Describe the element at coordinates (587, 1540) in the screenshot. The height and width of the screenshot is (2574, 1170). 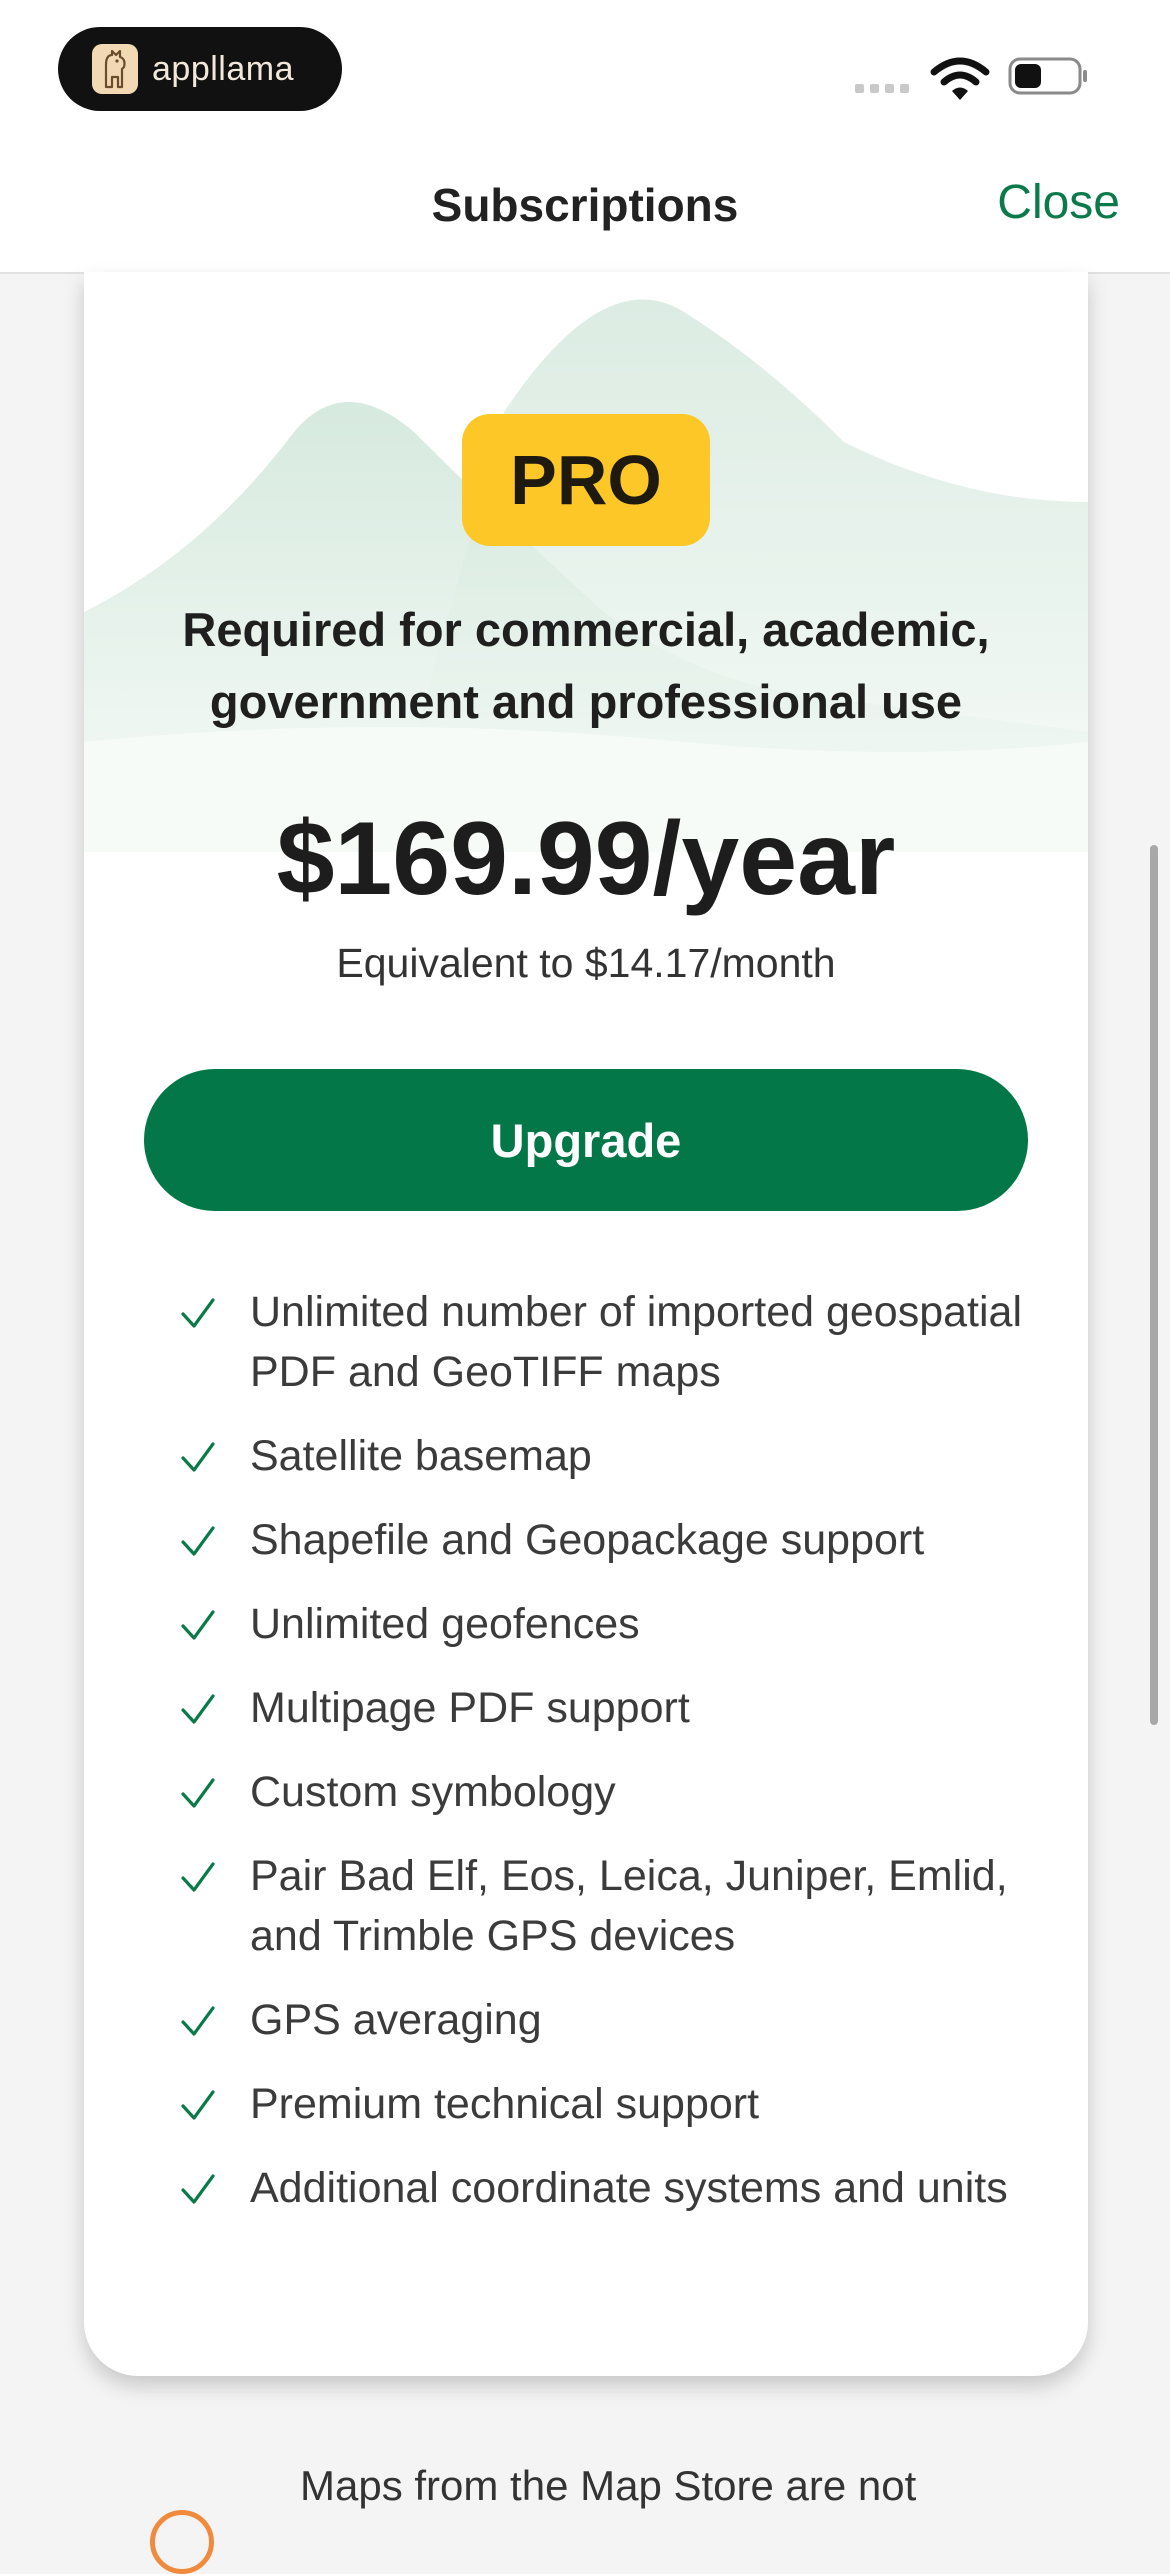
I see `feature-text: Shapefile and Geopackage support` at that location.